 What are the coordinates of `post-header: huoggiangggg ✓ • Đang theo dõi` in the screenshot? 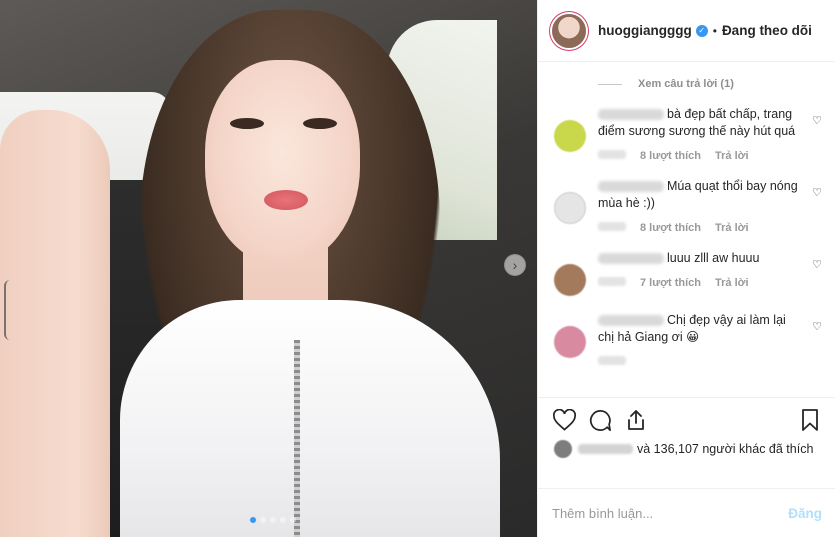 It's located at (686, 31).